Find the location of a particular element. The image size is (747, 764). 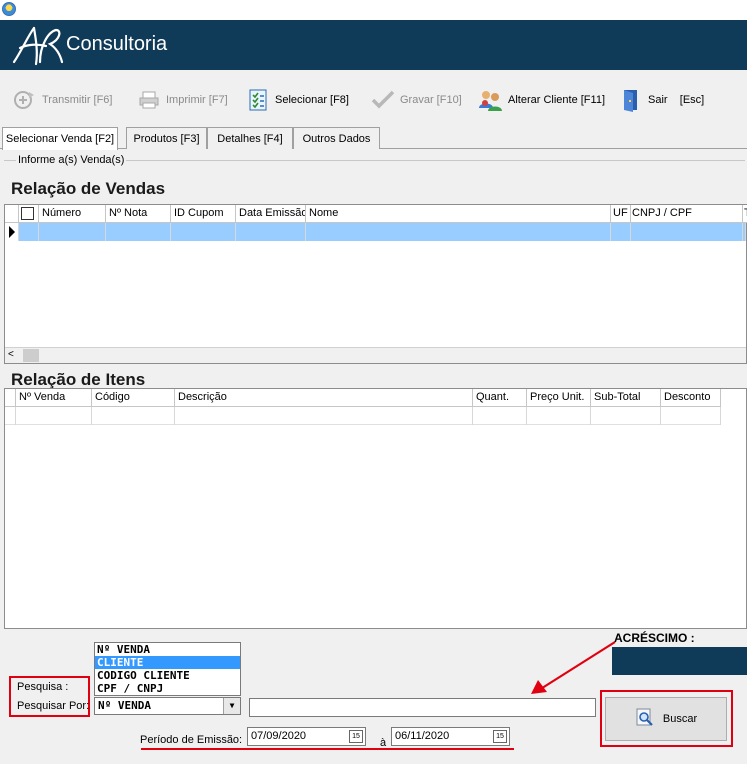

col-uf: UF is located at coordinates (621, 214).